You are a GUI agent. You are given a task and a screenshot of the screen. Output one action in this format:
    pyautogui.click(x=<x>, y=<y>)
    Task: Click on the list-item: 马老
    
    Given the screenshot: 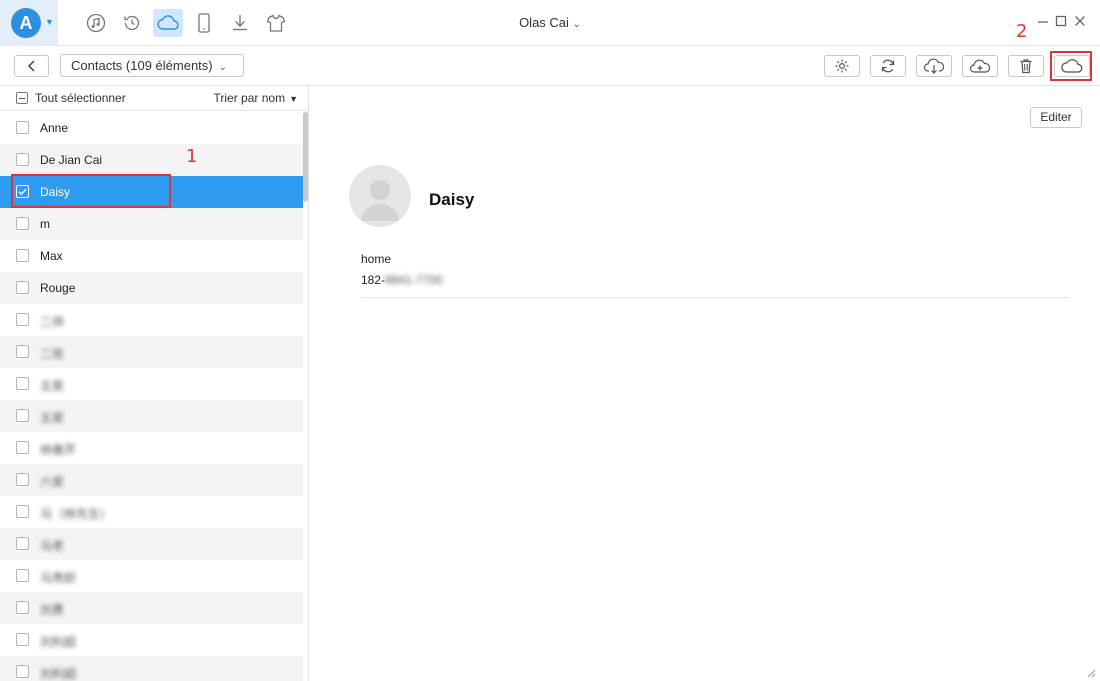 What is the action you would take?
    pyautogui.click(x=151, y=544)
    